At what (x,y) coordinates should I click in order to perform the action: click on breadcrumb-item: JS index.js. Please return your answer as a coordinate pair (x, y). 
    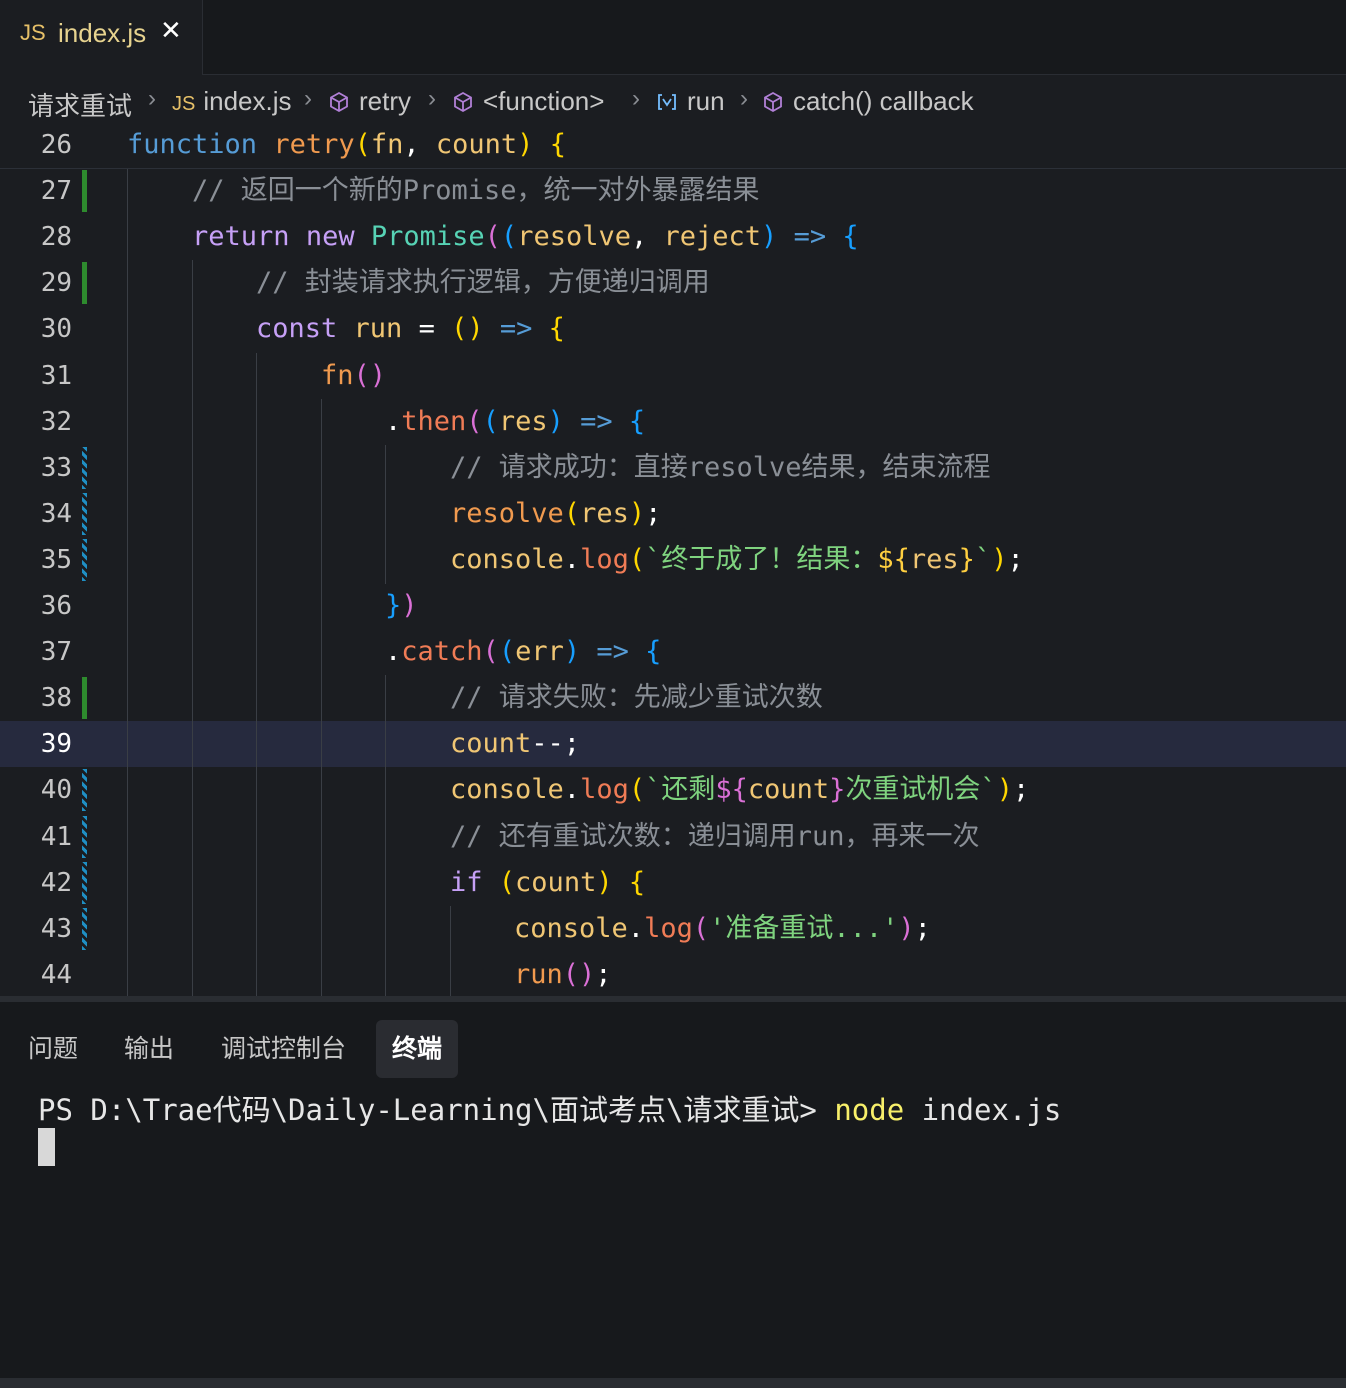
    Looking at the image, I should click on (232, 101).